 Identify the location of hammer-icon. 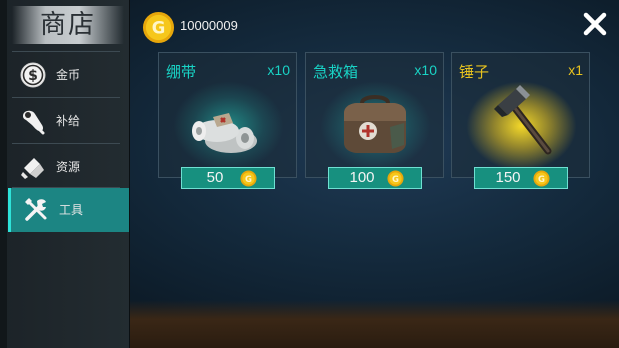
(523, 120).